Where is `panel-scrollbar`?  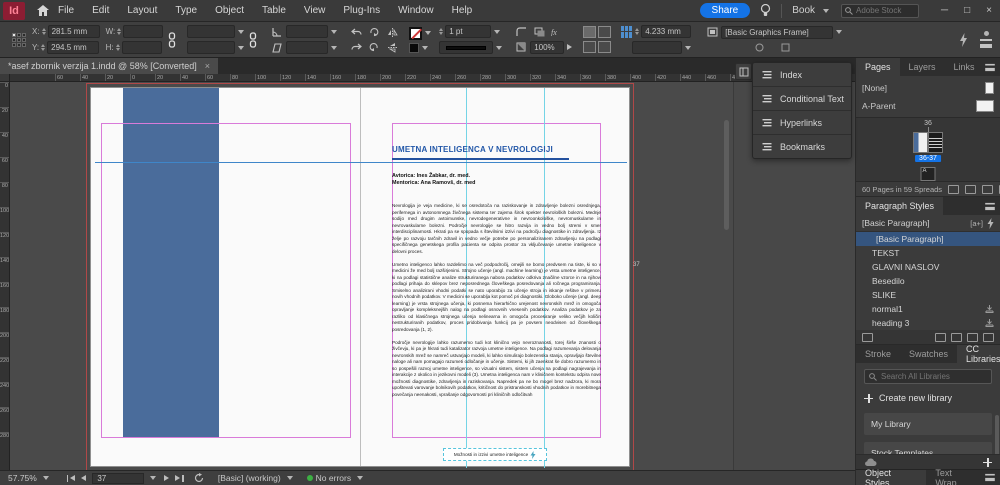 panel-scrollbar is located at coordinates (997, 434).